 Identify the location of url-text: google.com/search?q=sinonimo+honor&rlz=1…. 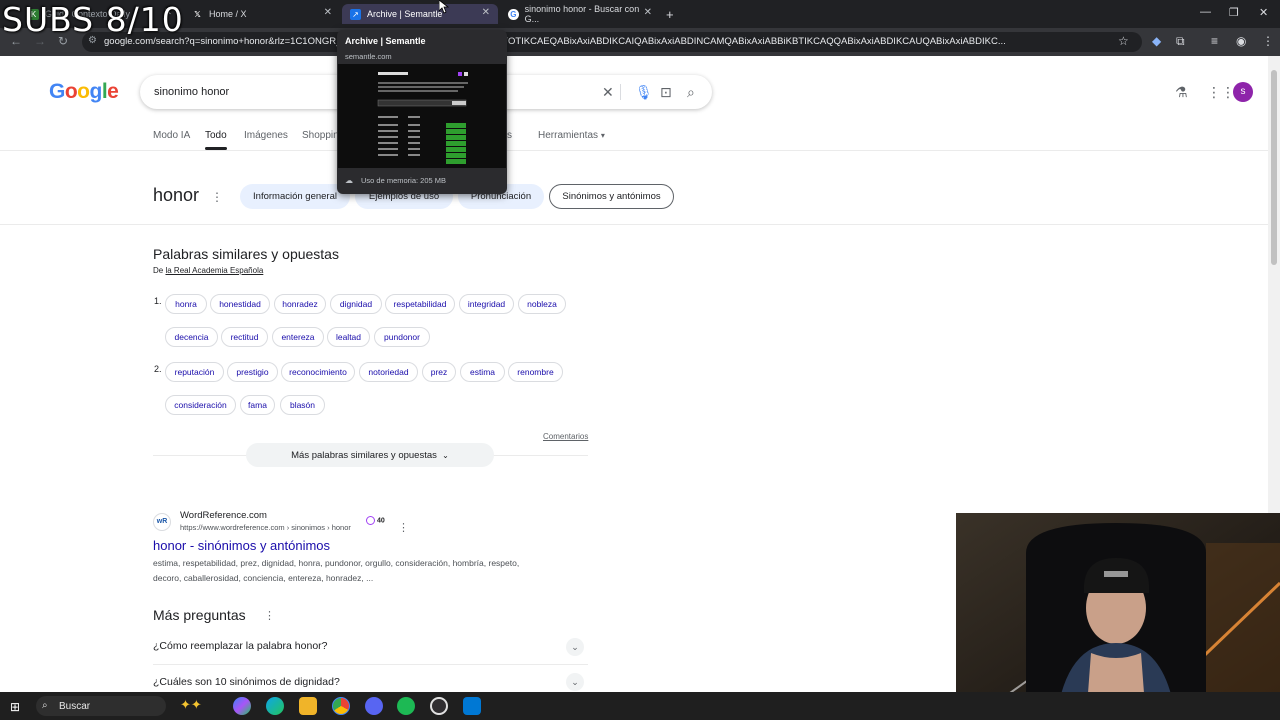
(604, 41).